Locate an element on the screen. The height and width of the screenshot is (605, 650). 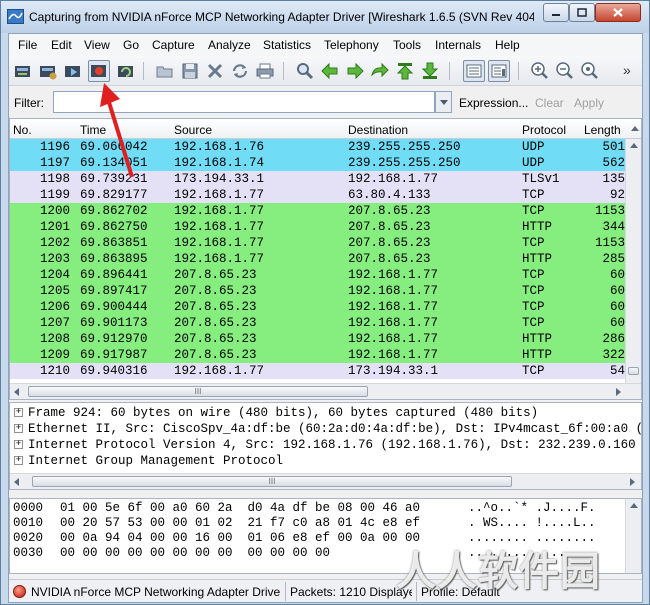
menu-help: Help is located at coordinates (507, 45).